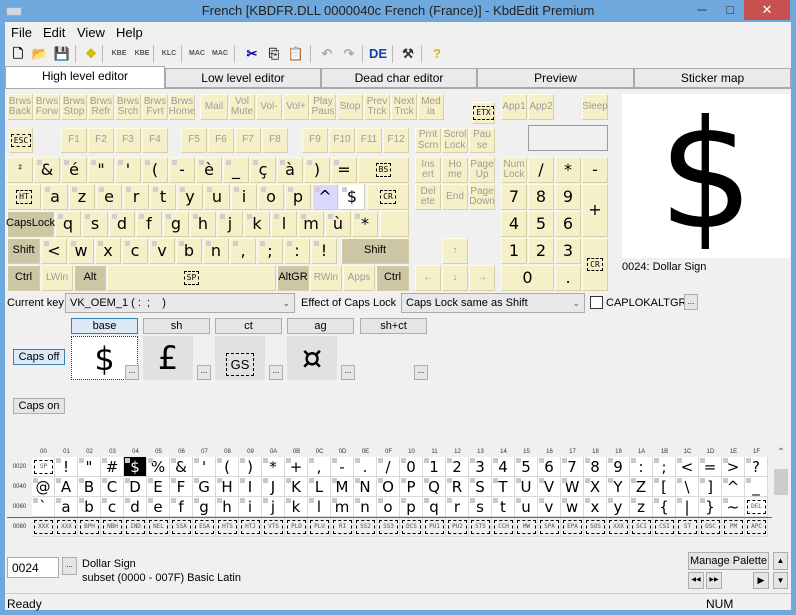 This screenshot has width=796, height=615. What do you see at coordinates (128, 140) in the screenshot?
I see `key-F3: F3` at bounding box center [128, 140].